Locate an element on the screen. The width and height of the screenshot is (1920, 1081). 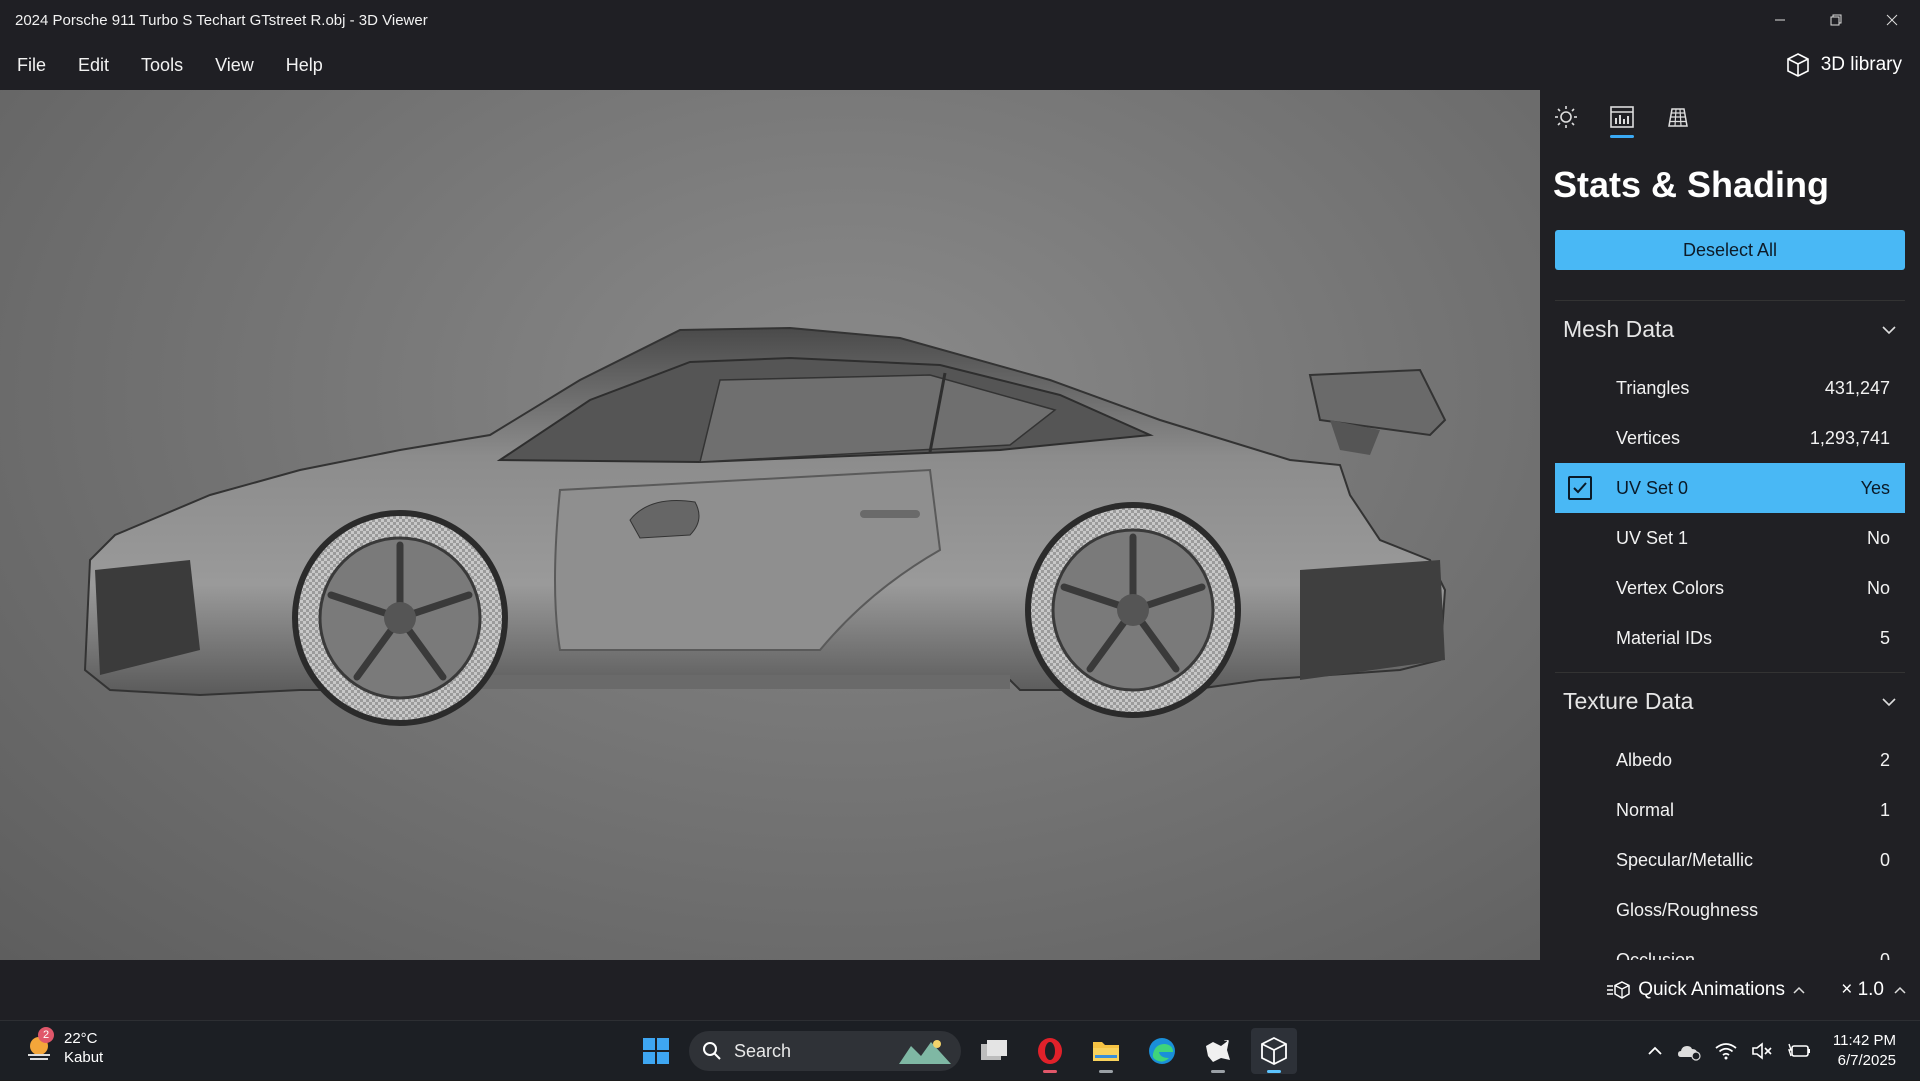
speed-selector: × 1.0 is located at coordinates (1873, 990).